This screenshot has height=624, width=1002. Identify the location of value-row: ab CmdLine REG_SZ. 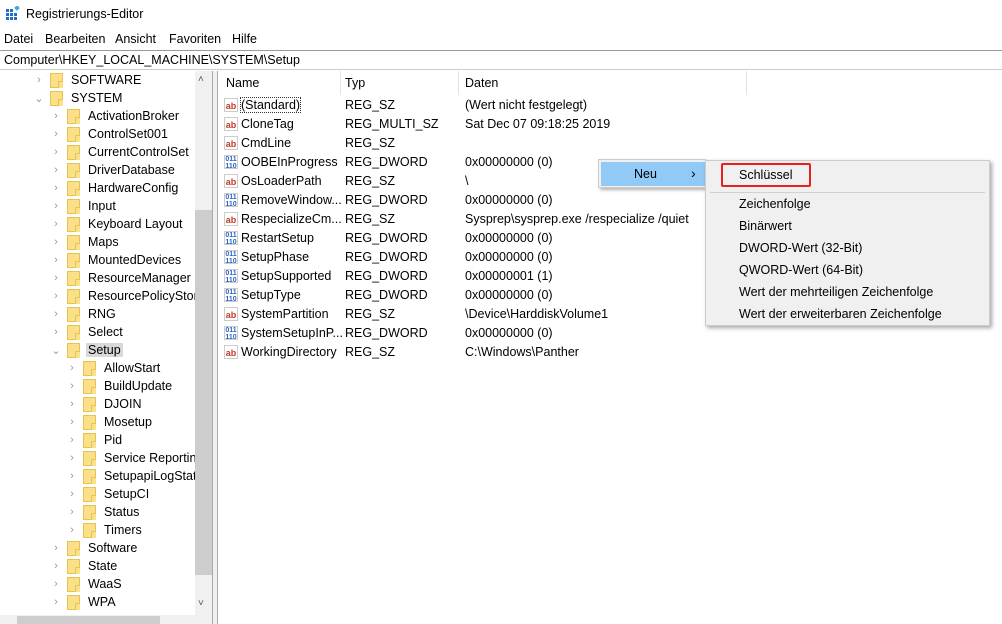
(610, 143).